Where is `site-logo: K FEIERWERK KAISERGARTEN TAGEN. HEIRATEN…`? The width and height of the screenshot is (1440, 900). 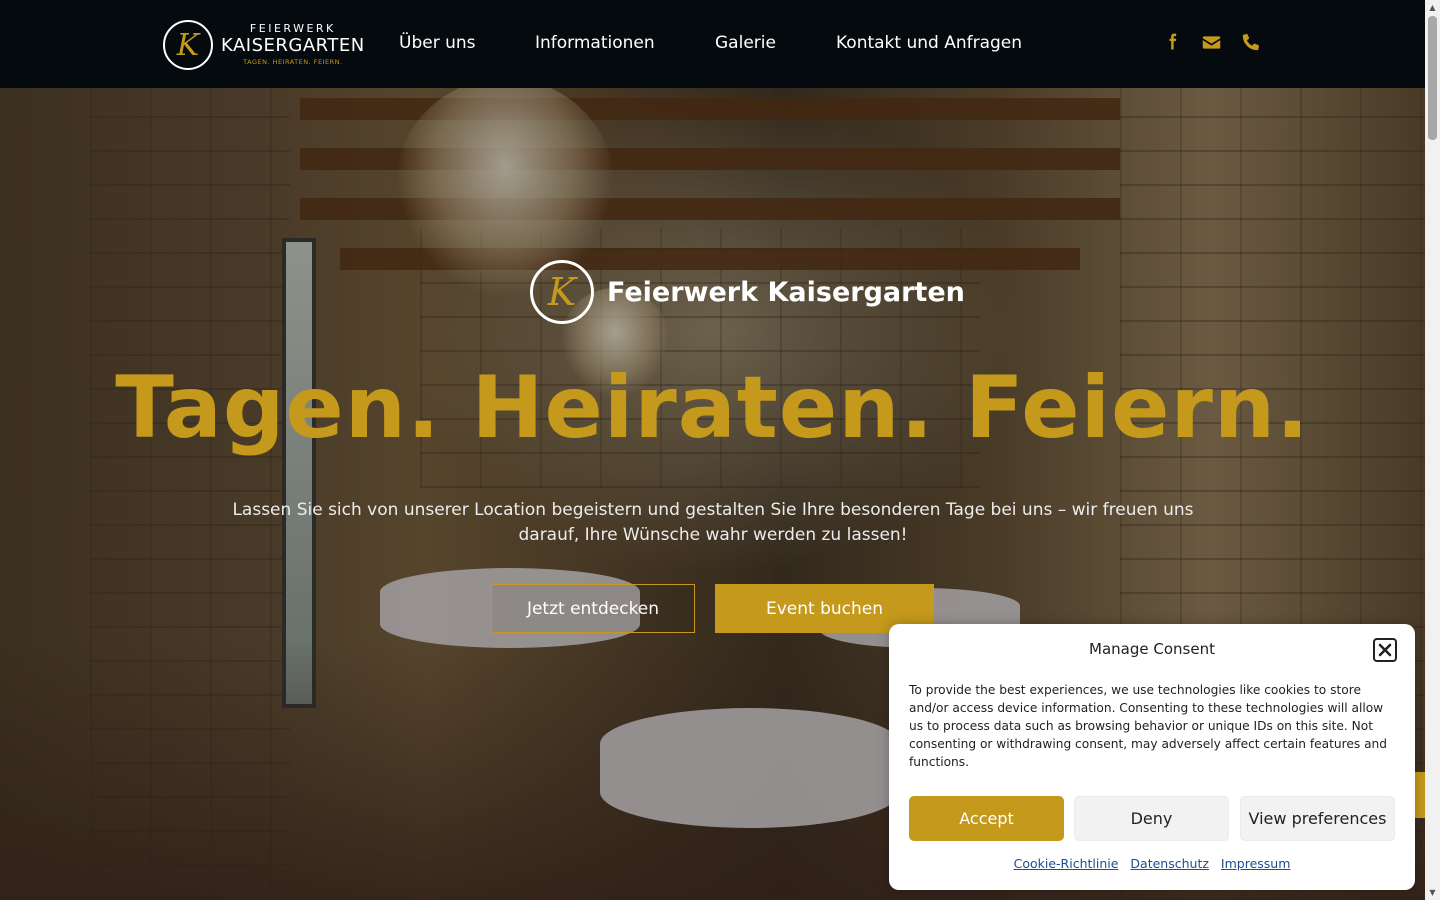 site-logo: K FEIERWERK KAISERGARTEN TAGEN. HEIRATEN… is located at coordinates (263, 45).